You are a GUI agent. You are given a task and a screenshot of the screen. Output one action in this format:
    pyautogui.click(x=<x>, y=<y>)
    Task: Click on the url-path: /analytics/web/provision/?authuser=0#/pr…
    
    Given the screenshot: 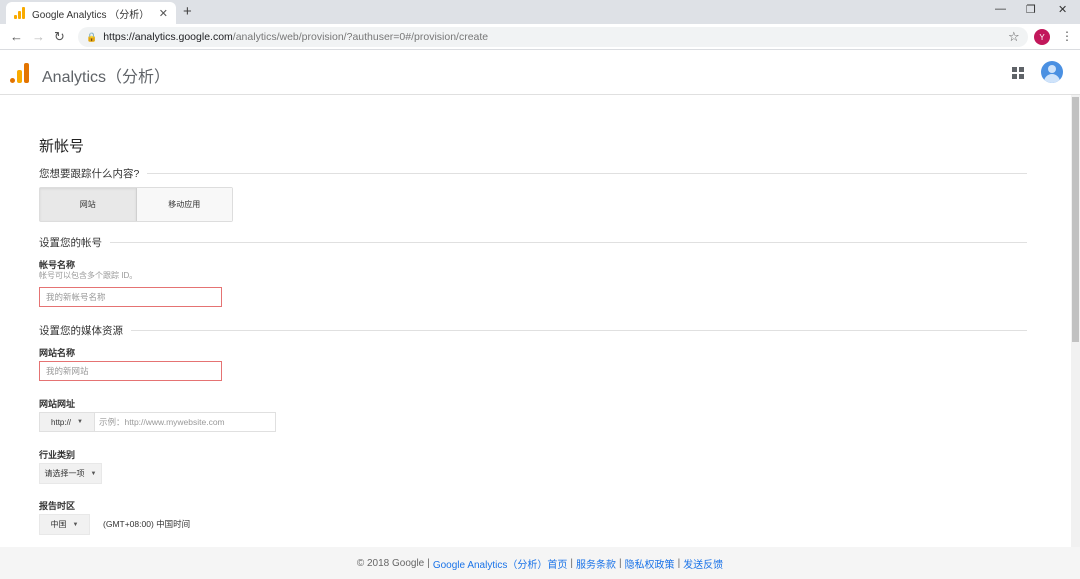 What is the action you would take?
    pyautogui.click(x=360, y=37)
    